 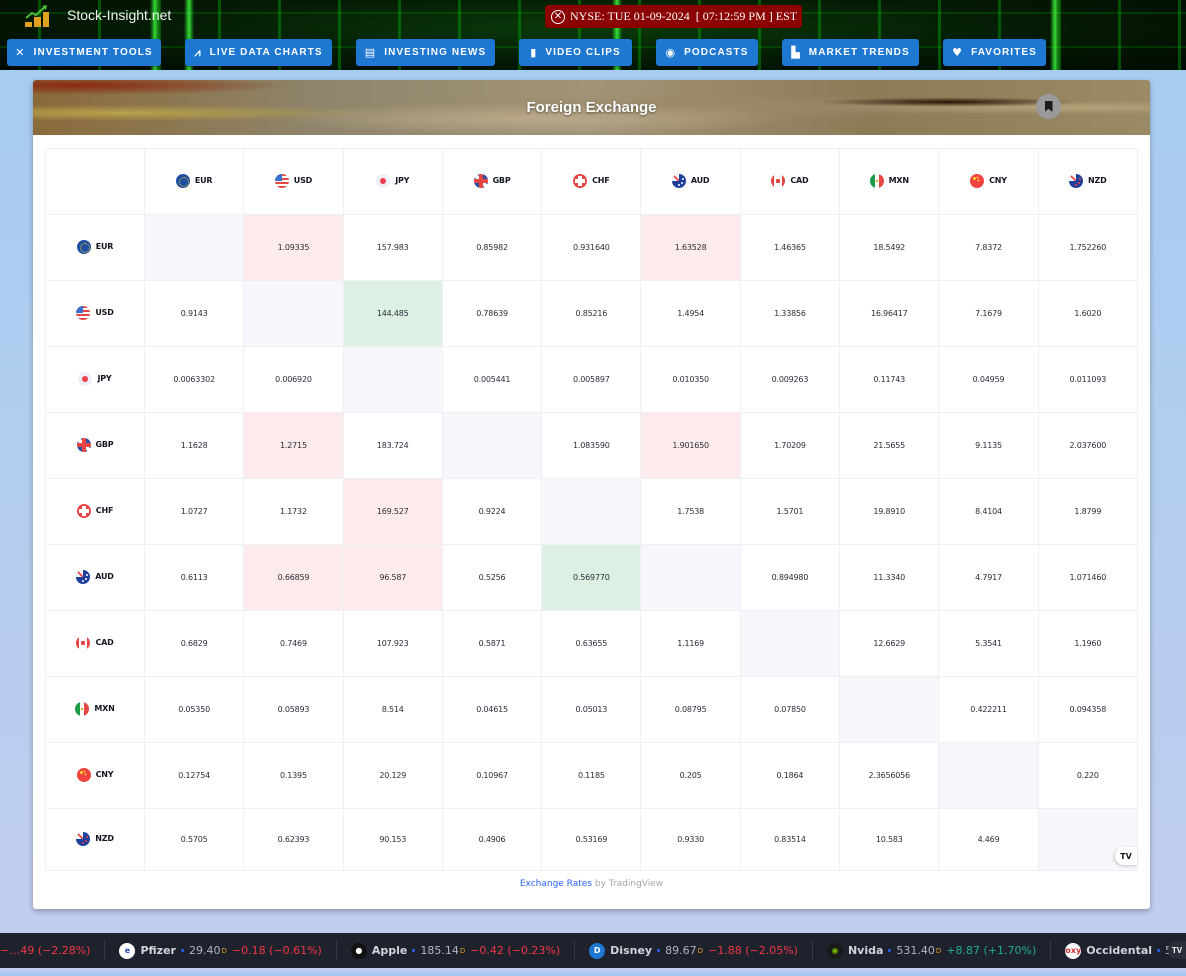 What do you see at coordinates (988, 445) in the screenshot?
I see `rate-cell: 9.1135` at bounding box center [988, 445].